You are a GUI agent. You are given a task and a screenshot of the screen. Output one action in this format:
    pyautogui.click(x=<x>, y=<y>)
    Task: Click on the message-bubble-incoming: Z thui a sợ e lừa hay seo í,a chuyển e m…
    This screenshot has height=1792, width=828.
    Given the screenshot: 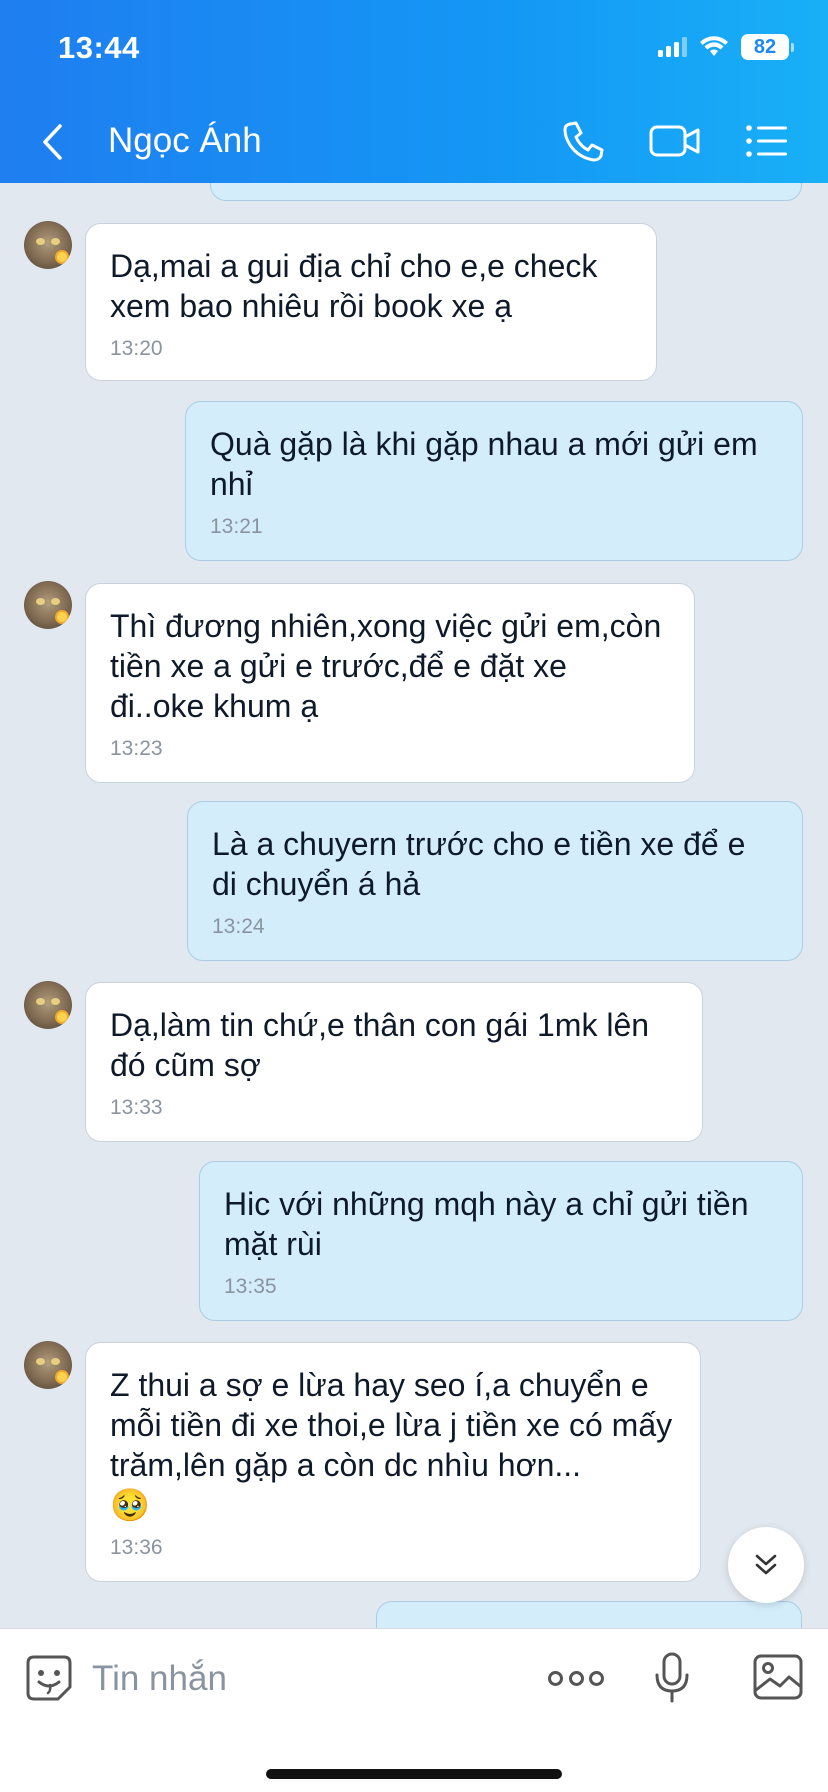 What is the action you would take?
    pyautogui.click(x=393, y=1462)
    